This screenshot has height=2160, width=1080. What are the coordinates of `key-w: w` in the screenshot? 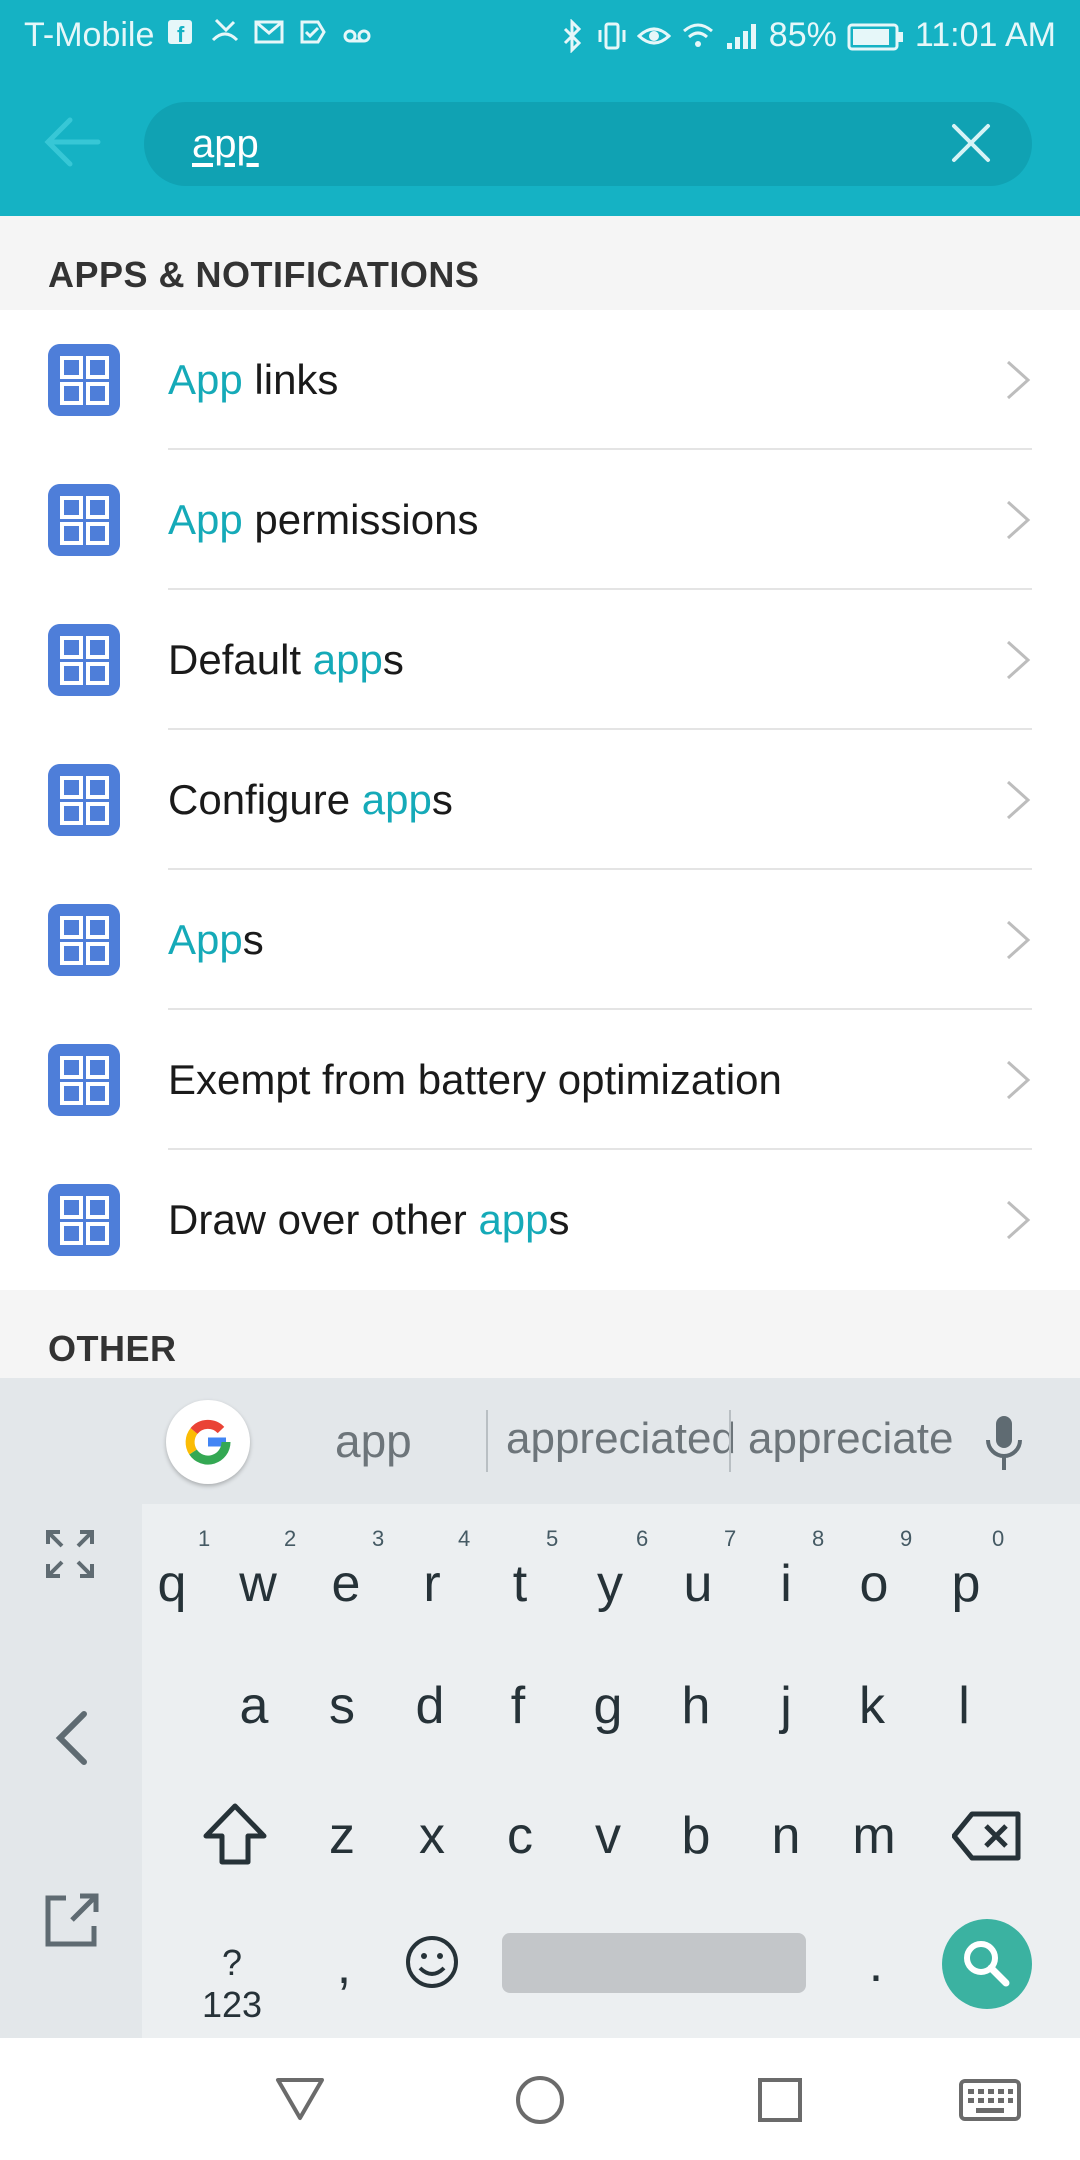 It's located at (258, 1584).